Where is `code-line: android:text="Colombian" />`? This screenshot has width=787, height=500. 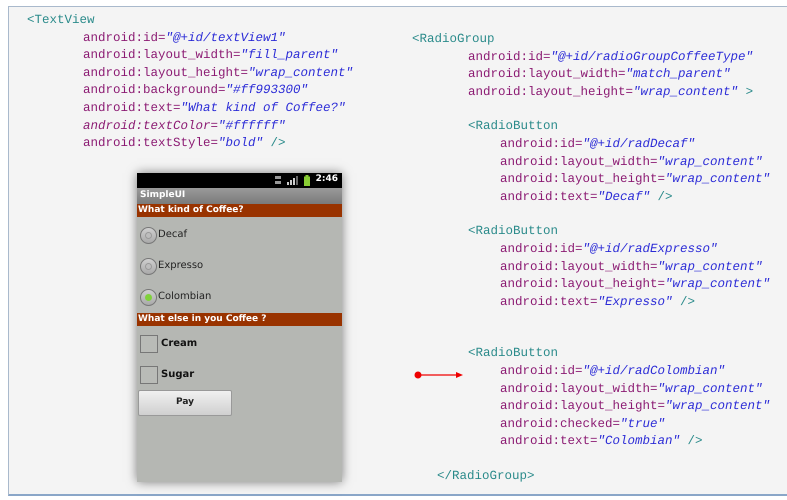
code-line: android:text="Colombian" /> is located at coordinates (601, 441).